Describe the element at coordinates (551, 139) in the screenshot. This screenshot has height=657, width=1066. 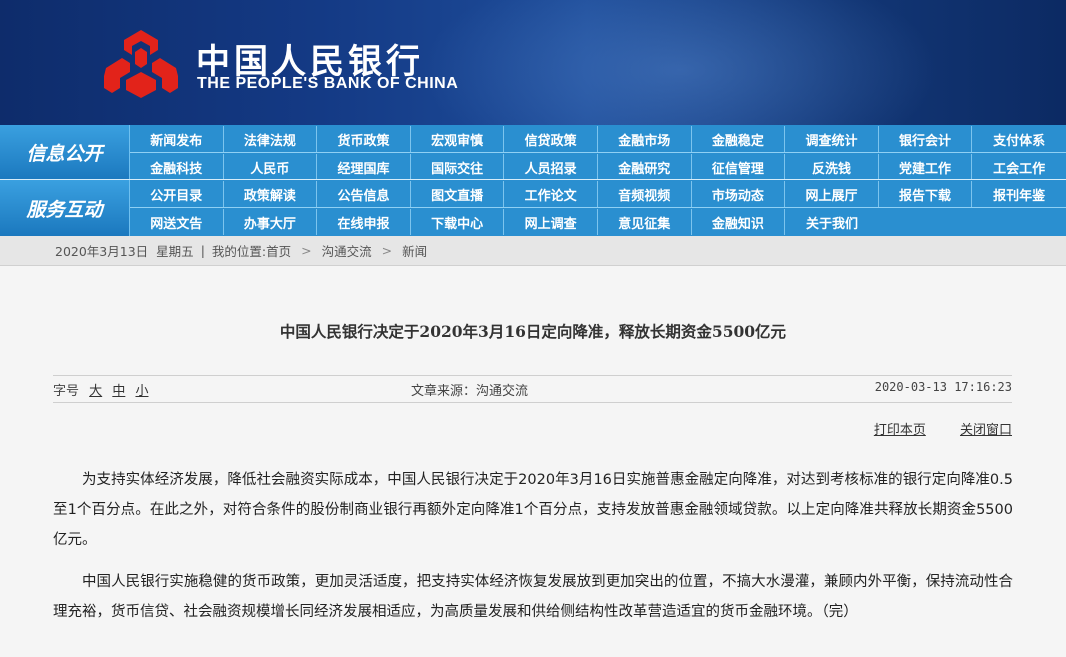
I see `nav-item: 信贷政策` at that location.